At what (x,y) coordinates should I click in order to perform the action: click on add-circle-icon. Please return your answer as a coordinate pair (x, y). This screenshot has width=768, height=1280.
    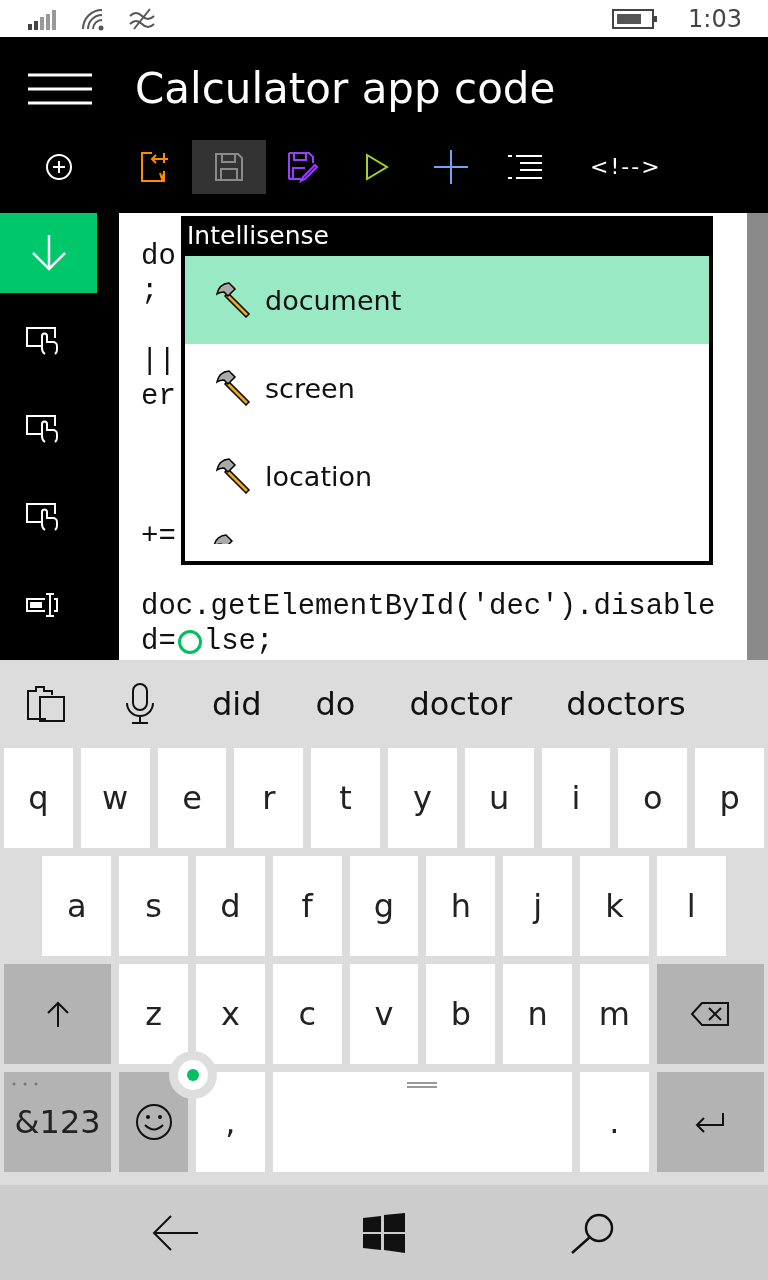
    Looking at the image, I should click on (59, 167).